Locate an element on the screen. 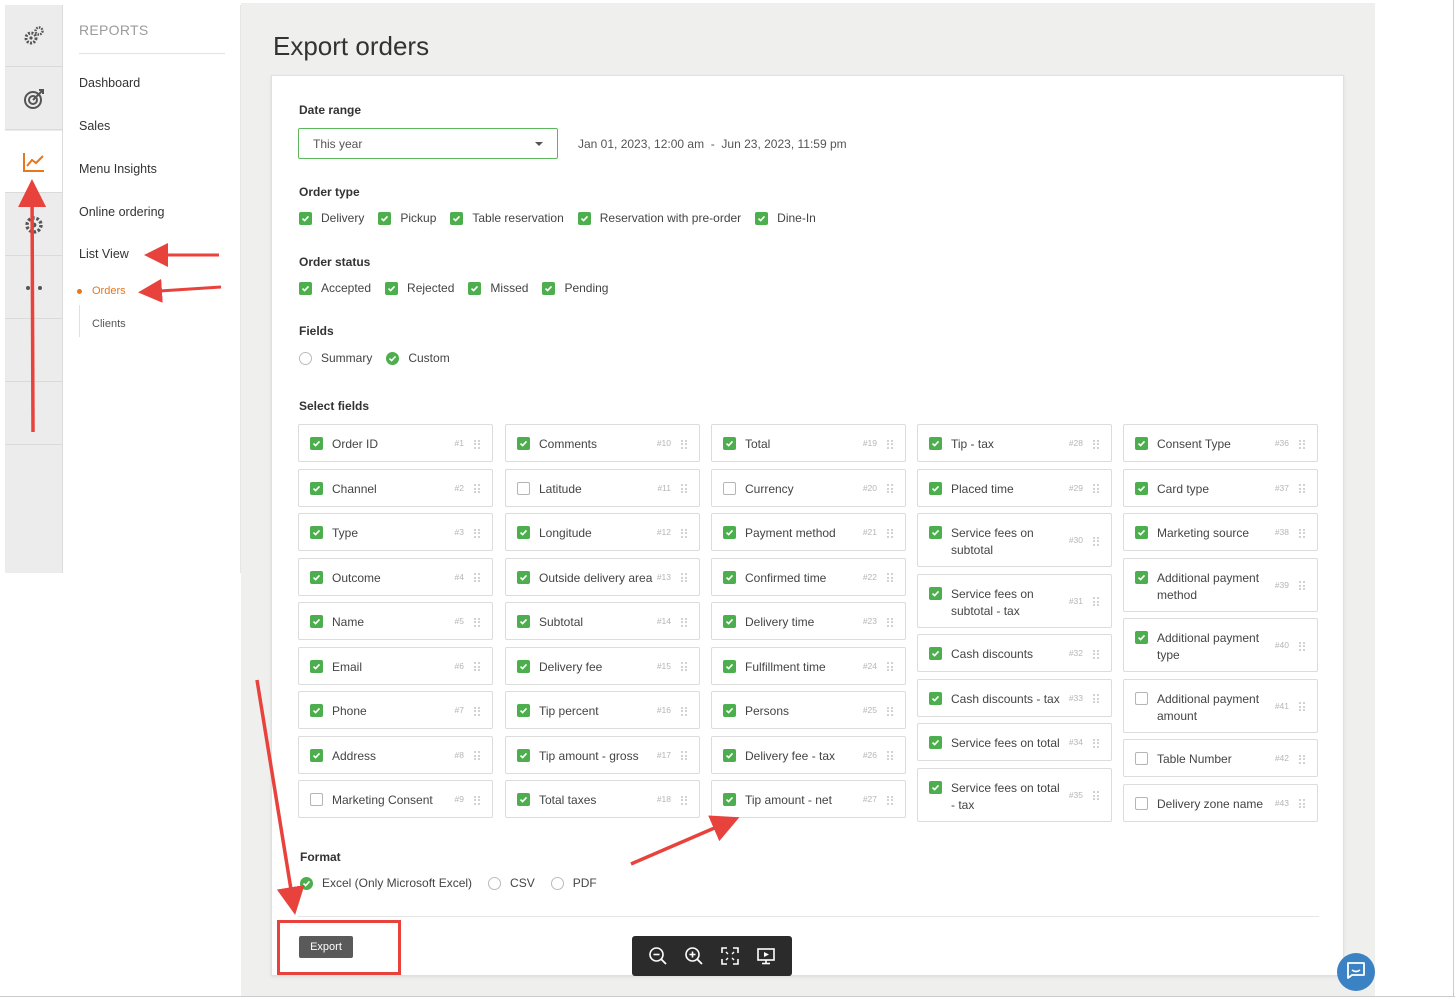 This screenshot has height=997, width=1455. field-outside-delivery-area: Outside delivery area #13 is located at coordinates (602, 576).